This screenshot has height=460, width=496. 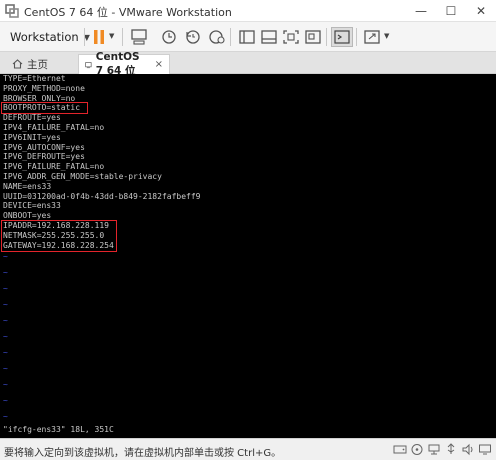 What do you see at coordinates (59, 235) in the screenshot?
I see `ip-config-highlight-box` at bounding box center [59, 235].